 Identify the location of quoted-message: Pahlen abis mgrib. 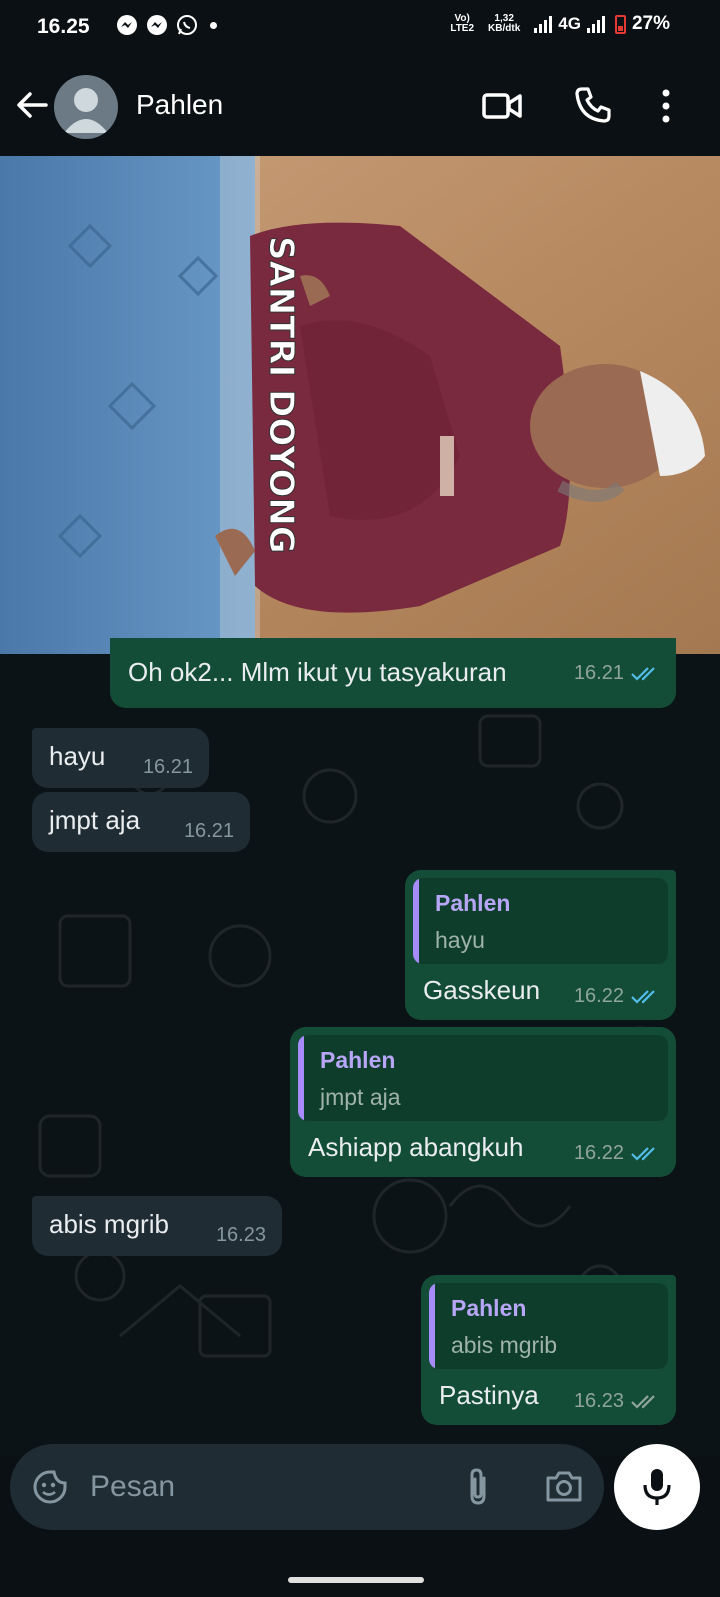
(548, 1326).